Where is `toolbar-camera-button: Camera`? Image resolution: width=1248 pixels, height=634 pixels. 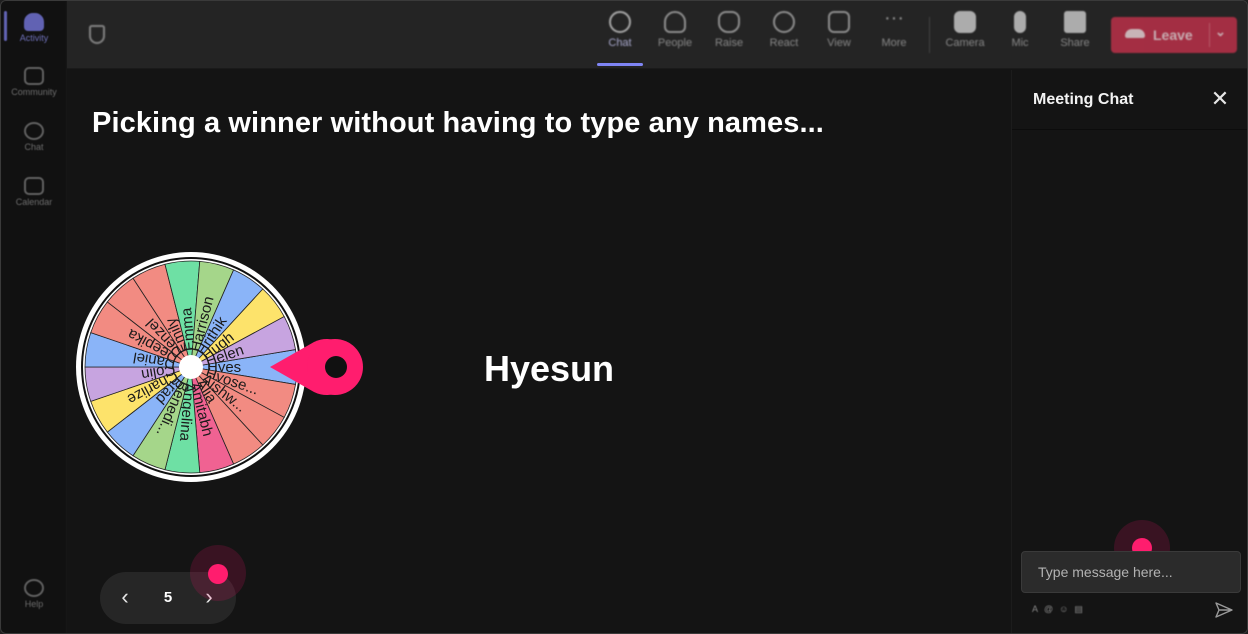
toolbar-camera-button: Camera is located at coordinates (965, 30).